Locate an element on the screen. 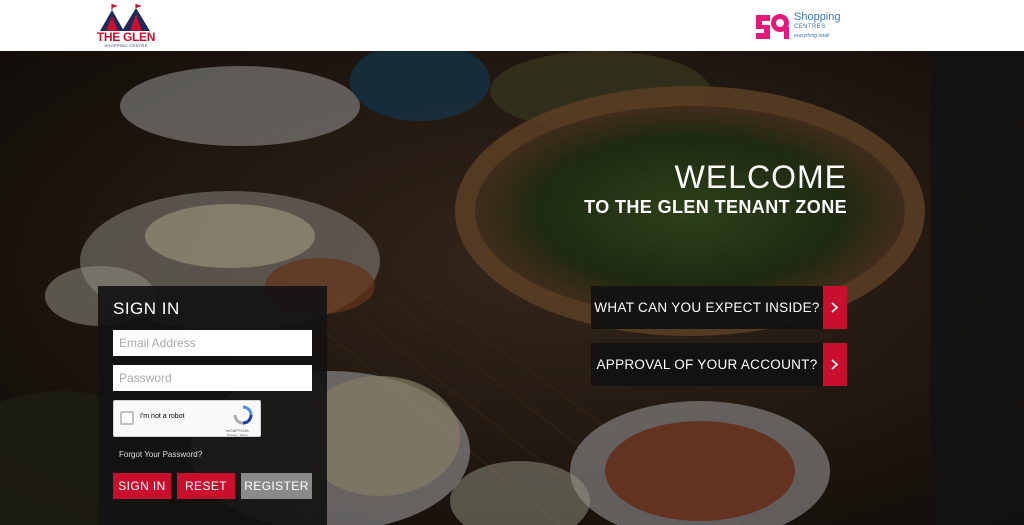 The image size is (1024, 525). partner-logo-tagline: everything retail is located at coordinates (812, 36).